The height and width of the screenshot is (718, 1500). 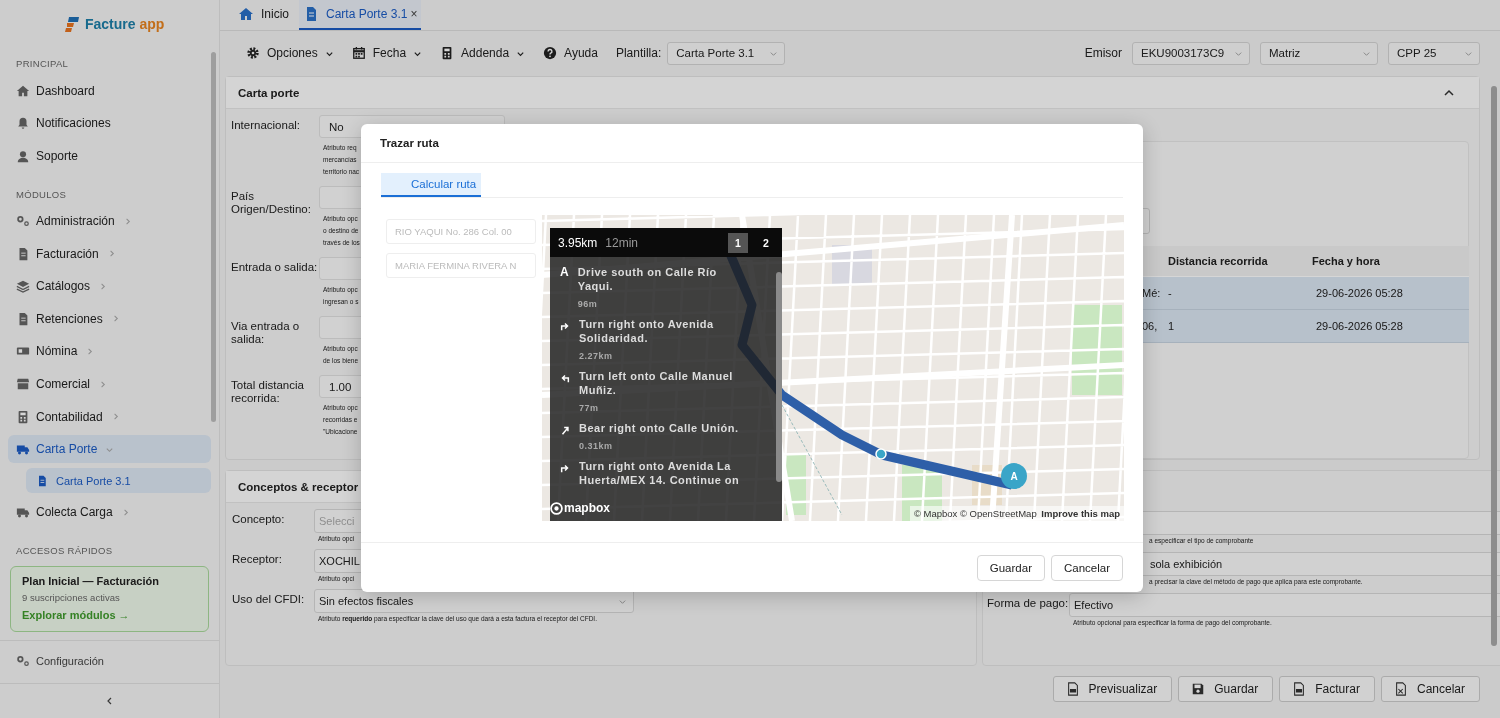 What do you see at coordinates (660, 473) in the screenshot?
I see `step-instruction: Turn right onto Avenida La Huerta/MEX 14. Continue on` at bounding box center [660, 473].